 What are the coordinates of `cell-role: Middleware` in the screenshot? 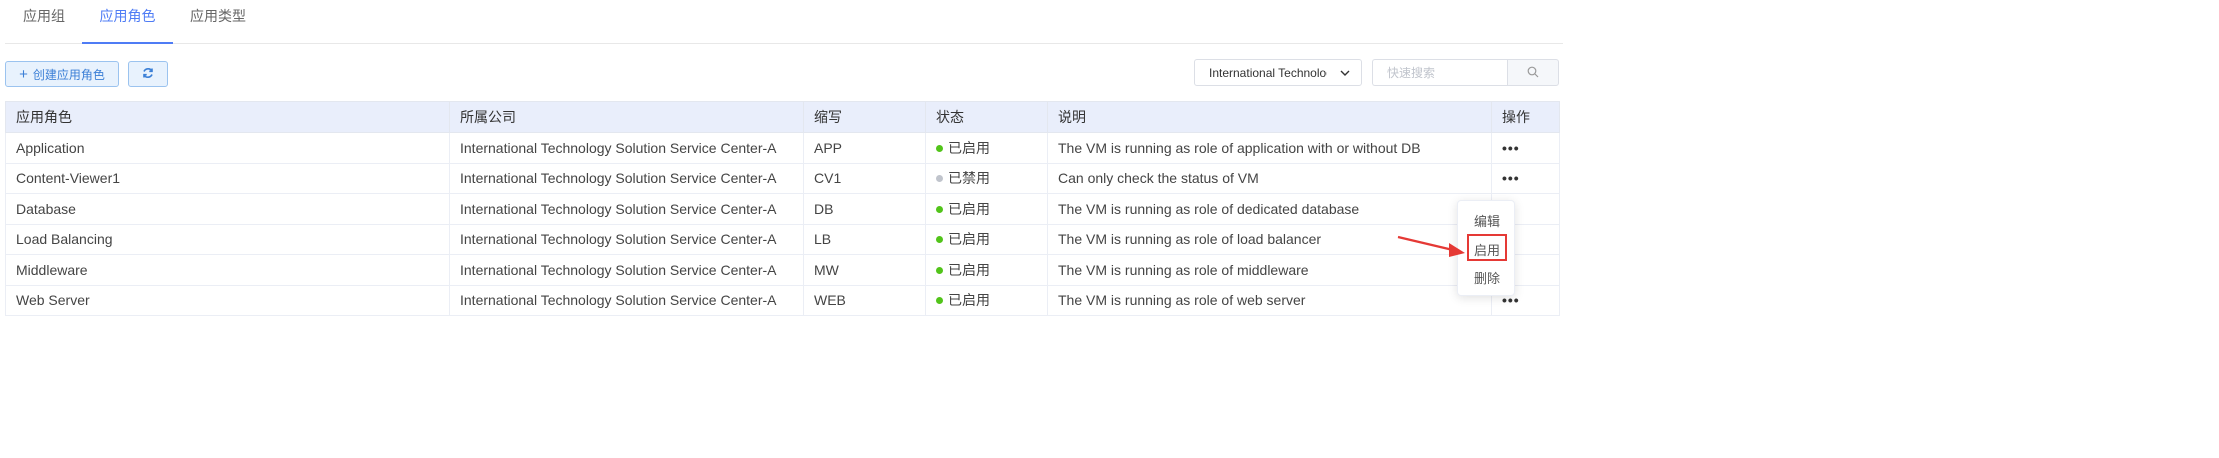 It's located at (227, 270).